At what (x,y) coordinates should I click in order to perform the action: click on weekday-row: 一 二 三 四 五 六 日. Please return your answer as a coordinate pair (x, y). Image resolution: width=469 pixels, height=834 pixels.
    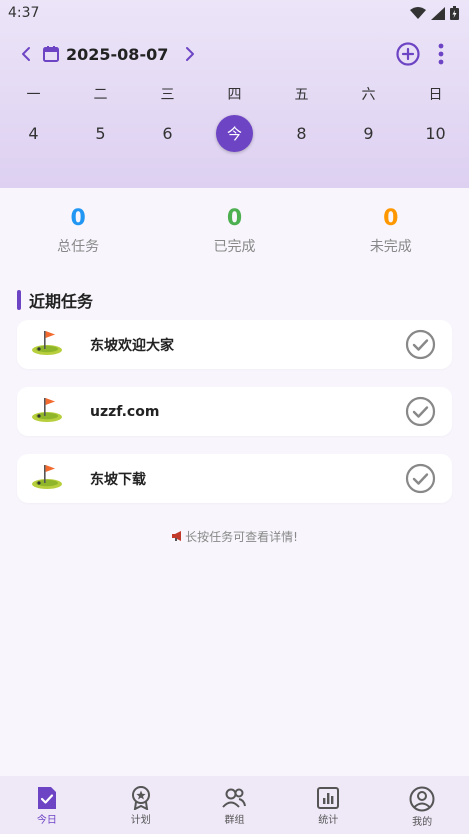
    Looking at the image, I should click on (234, 94).